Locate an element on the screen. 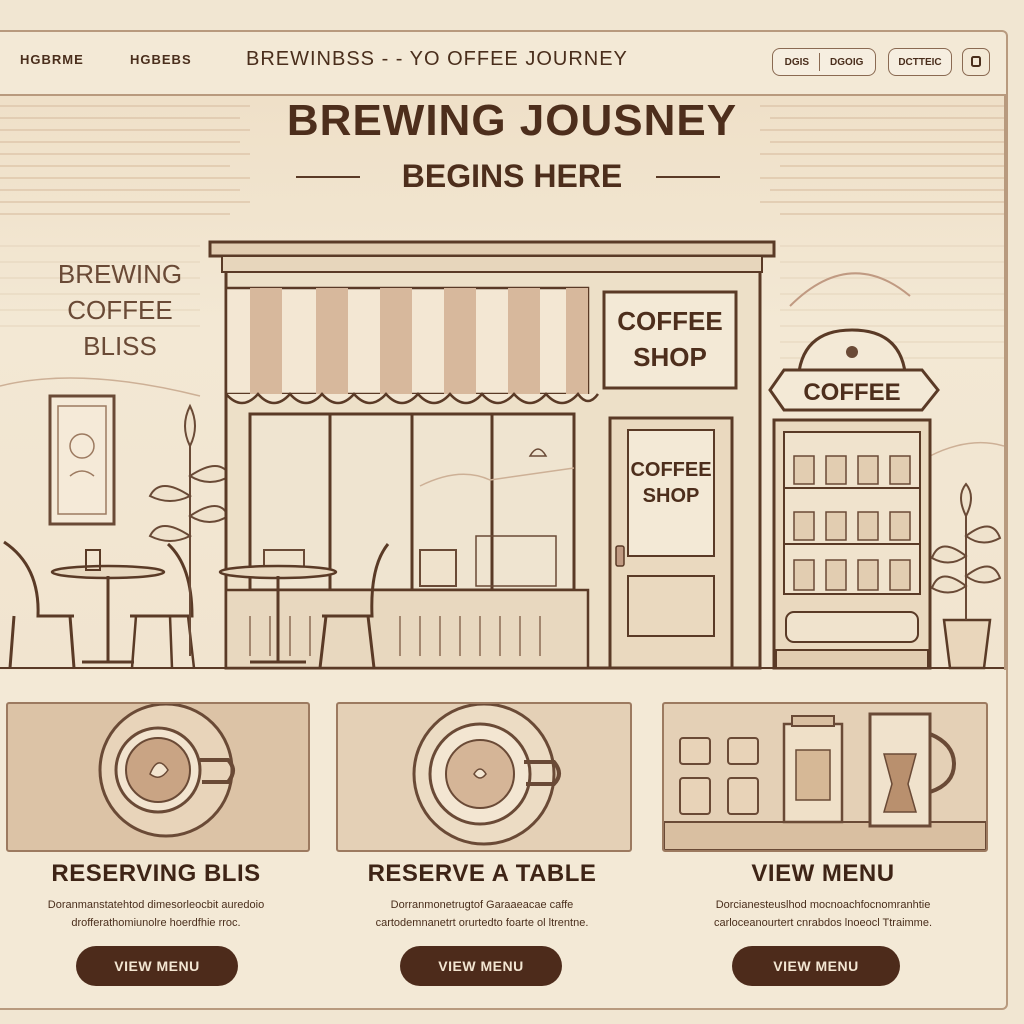  shop-sign-line-2: SHOP is located at coordinates (670, 357).